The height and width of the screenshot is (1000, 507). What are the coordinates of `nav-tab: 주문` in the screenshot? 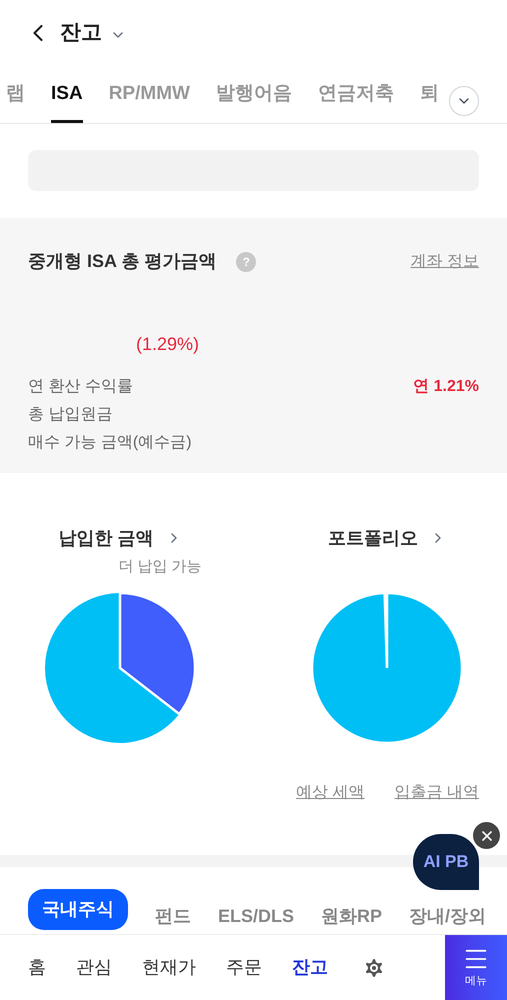 It's located at (244, 967).